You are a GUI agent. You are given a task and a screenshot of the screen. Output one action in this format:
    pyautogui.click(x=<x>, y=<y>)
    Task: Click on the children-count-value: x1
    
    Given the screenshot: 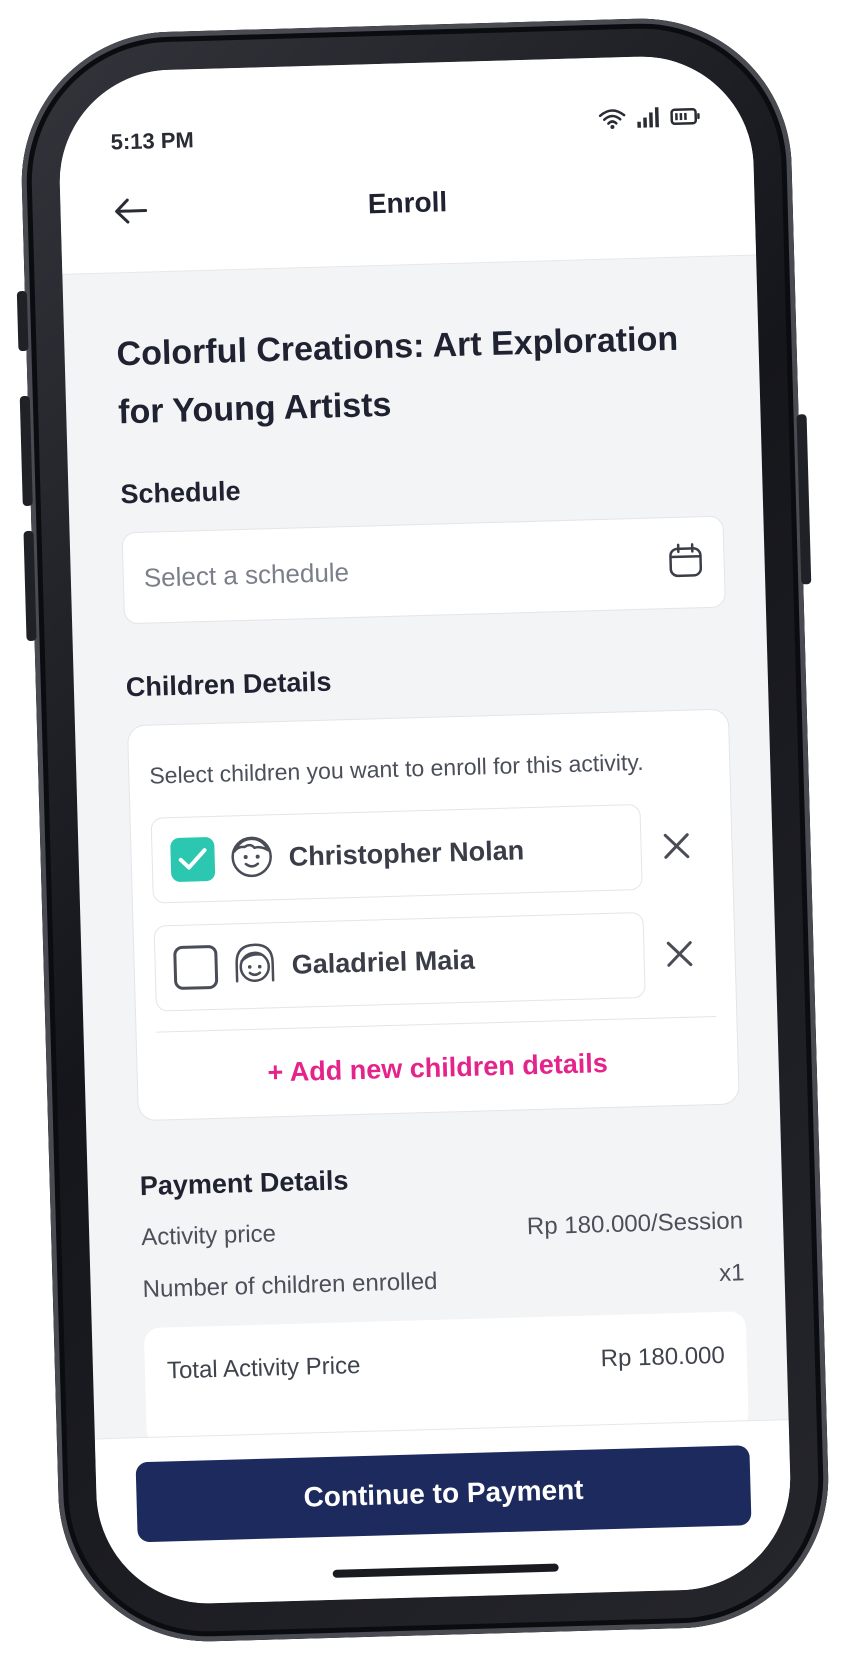 What is the action you would take?
    pyautogui.click(x=731, y=1273)
    